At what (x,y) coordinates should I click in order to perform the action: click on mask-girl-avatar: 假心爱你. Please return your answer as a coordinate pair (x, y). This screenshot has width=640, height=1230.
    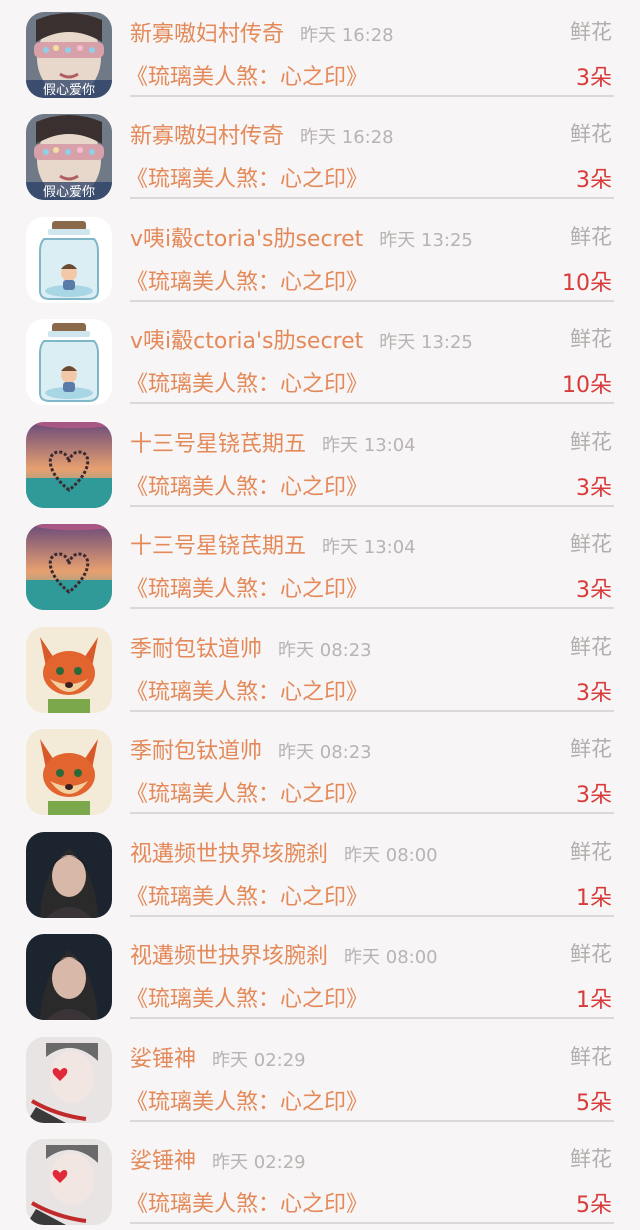
    Looking at the image, I should click on (69, 157).